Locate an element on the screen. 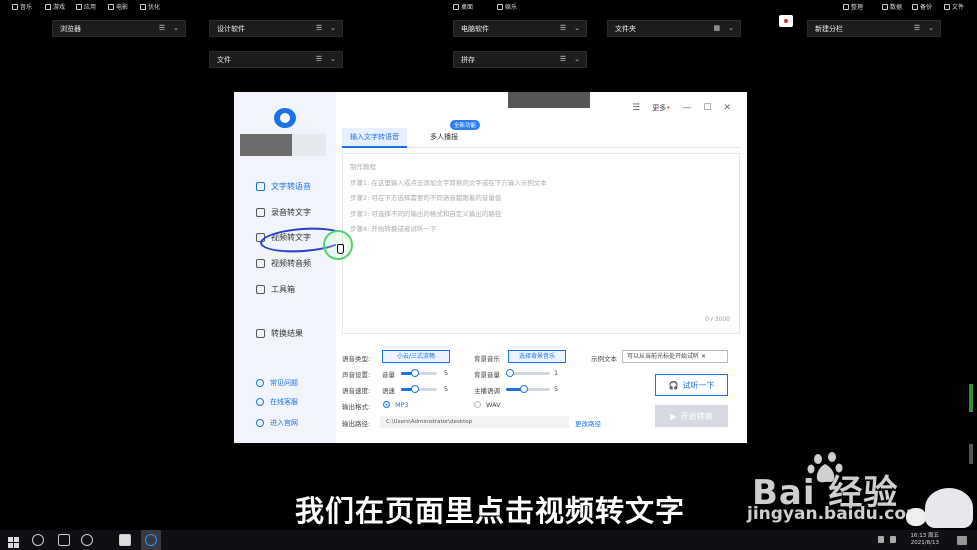 This screenshot has width=977, height=550. menu-icon: ☰ is located at coordinates (636, 108).